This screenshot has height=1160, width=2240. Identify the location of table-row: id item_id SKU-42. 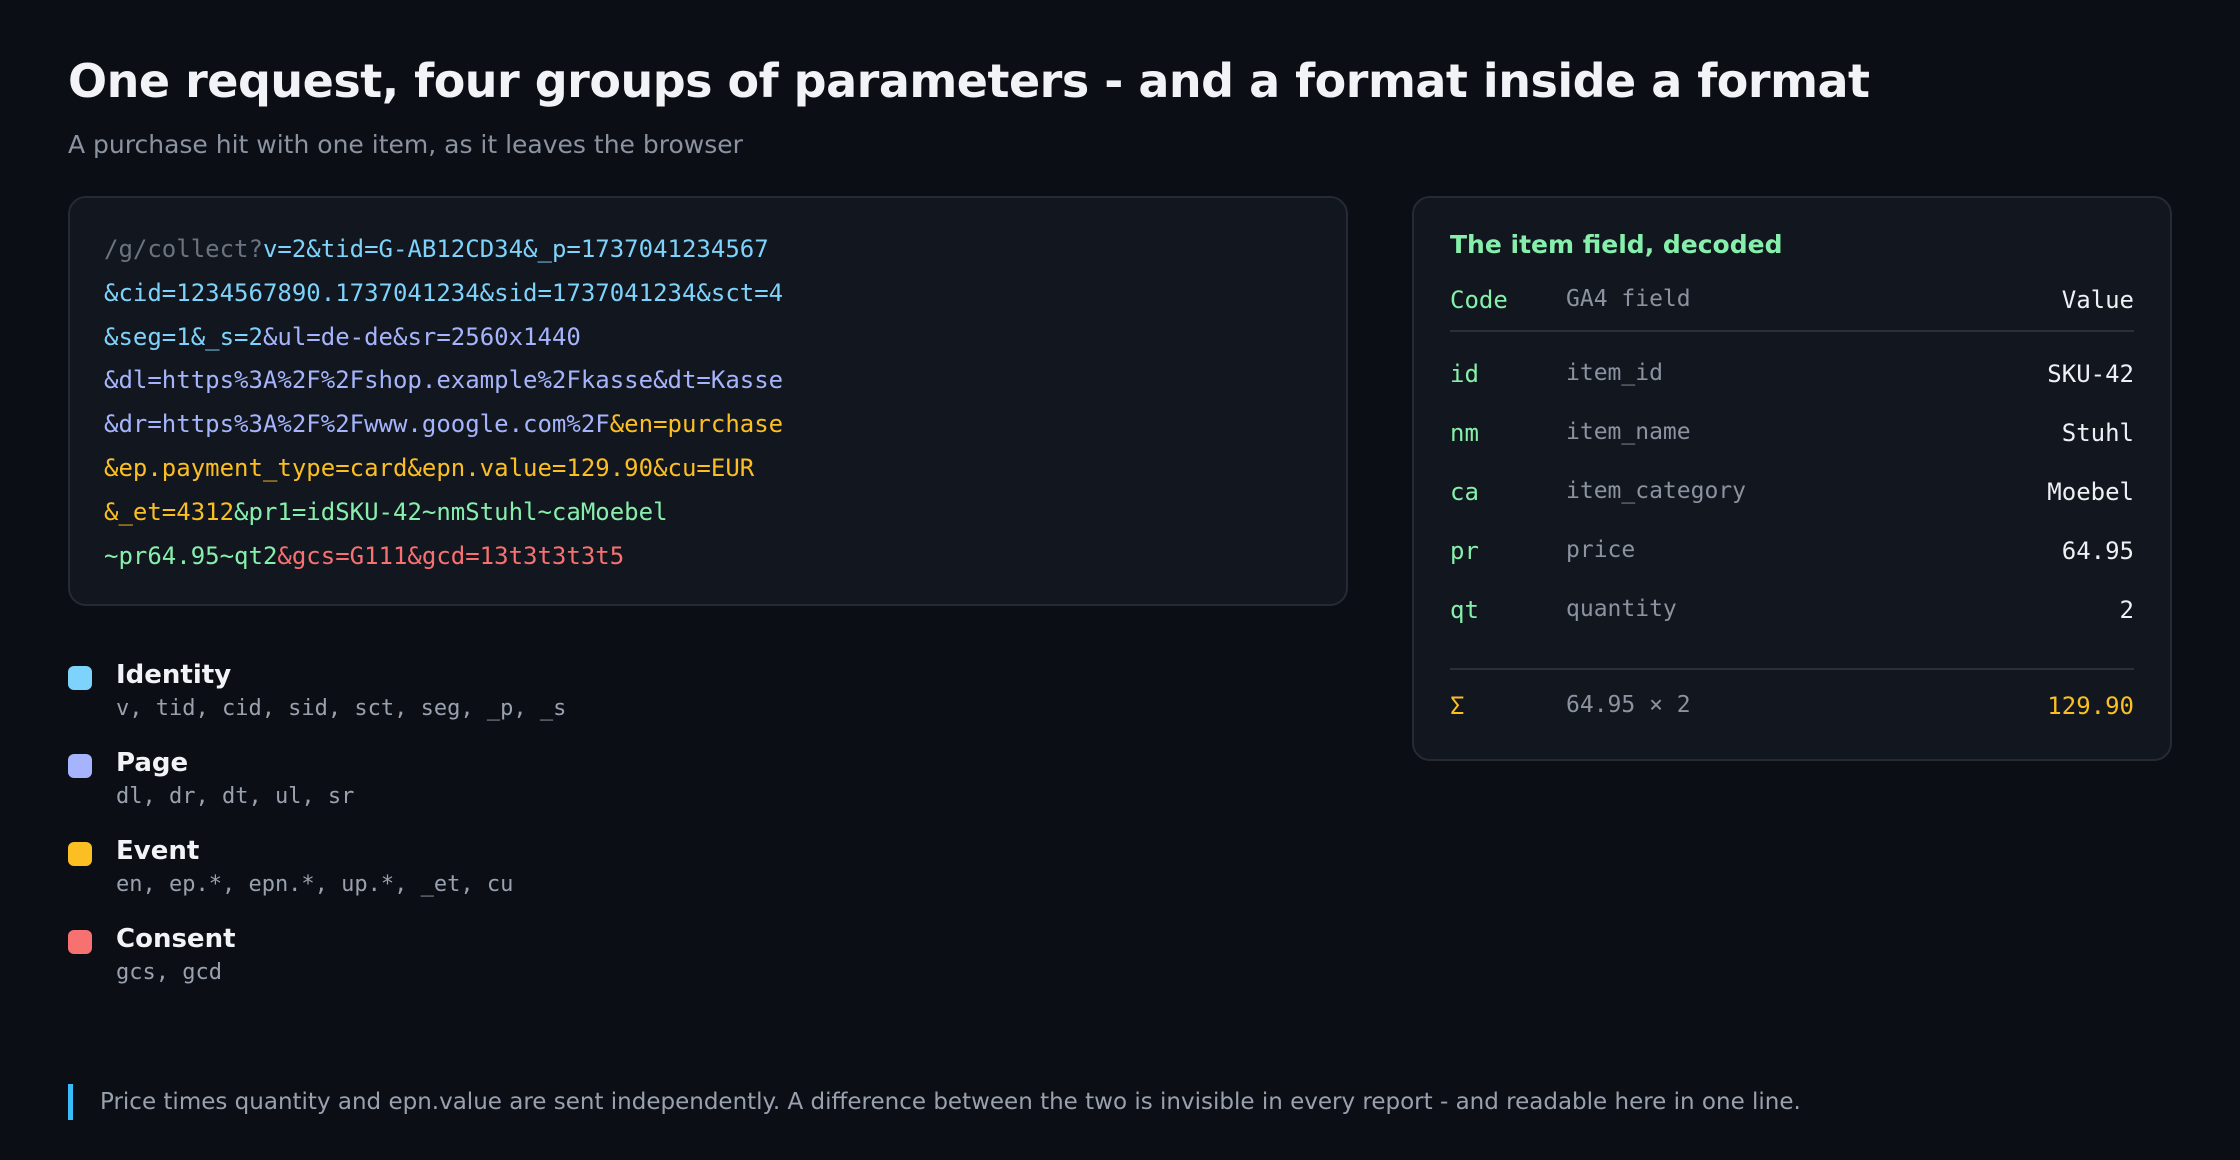
(1792, 383).